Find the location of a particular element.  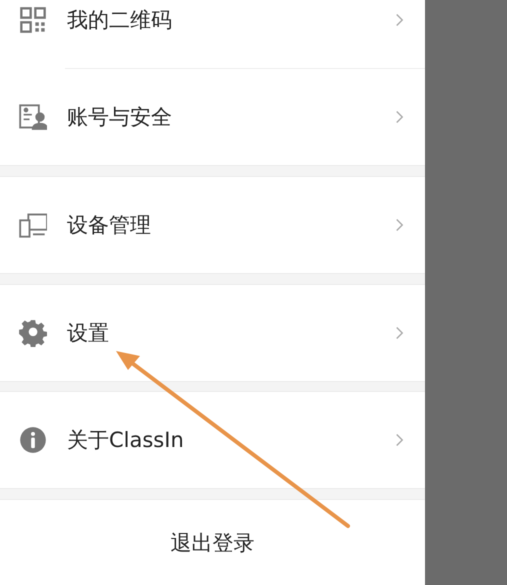

devices-icon is located at coordinates (33, 224).